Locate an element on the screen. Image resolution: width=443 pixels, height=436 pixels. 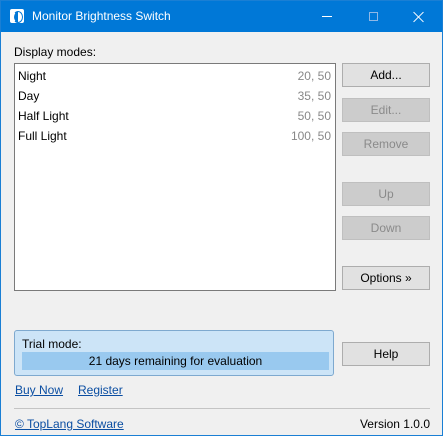
trial-status-bar: 21 days remaining for evaluation is located at coordinates (175, 361).